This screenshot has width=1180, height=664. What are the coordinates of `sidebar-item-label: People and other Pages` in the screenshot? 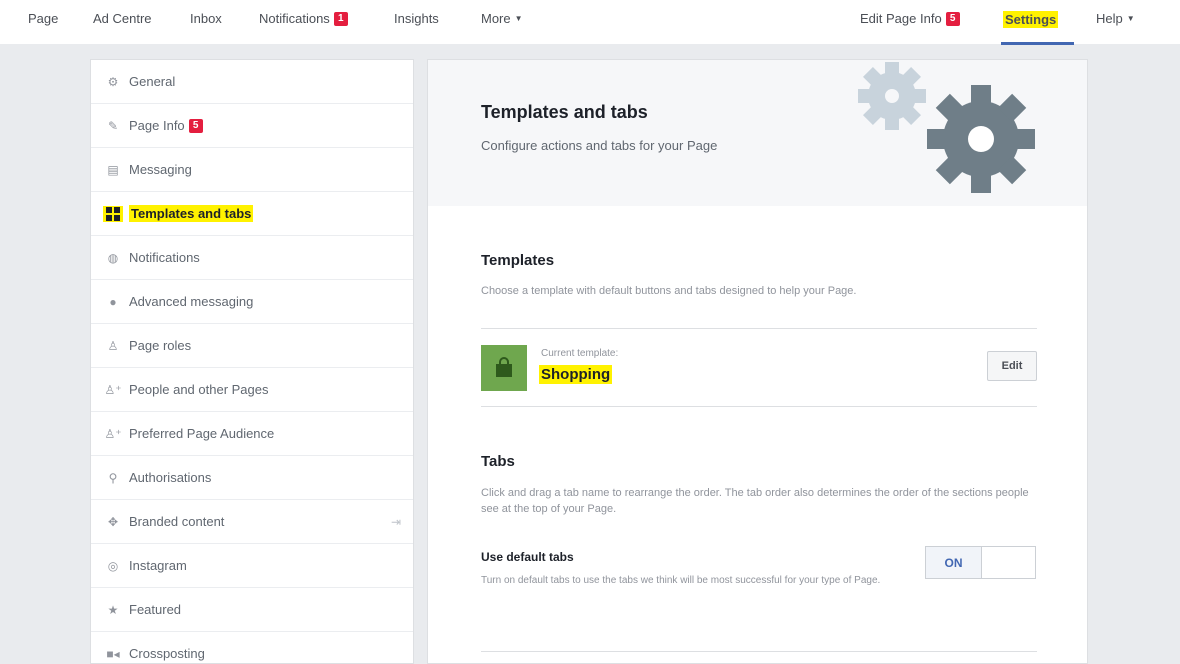 It's located at (199, 389).